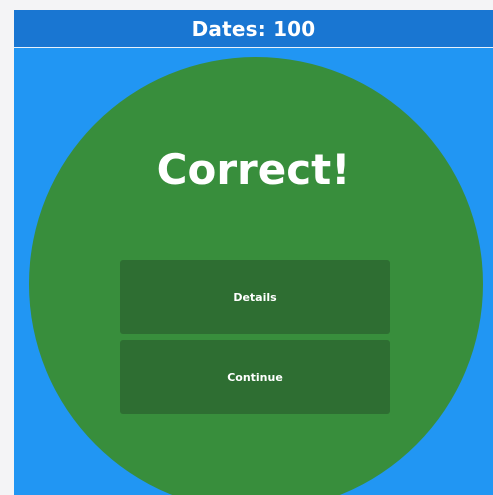 The height and width of the screenshot is (495, 493). I want to click on details-button: Details, so click(255, 297).